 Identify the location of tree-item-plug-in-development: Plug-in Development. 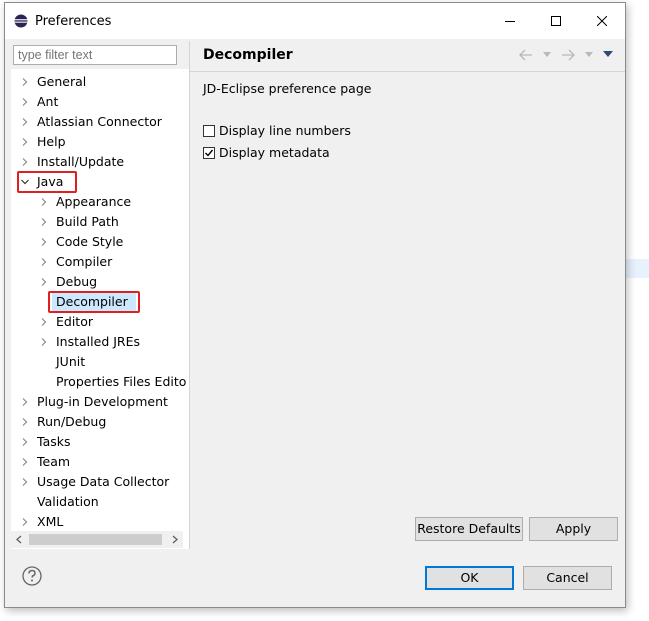
(100, 402).